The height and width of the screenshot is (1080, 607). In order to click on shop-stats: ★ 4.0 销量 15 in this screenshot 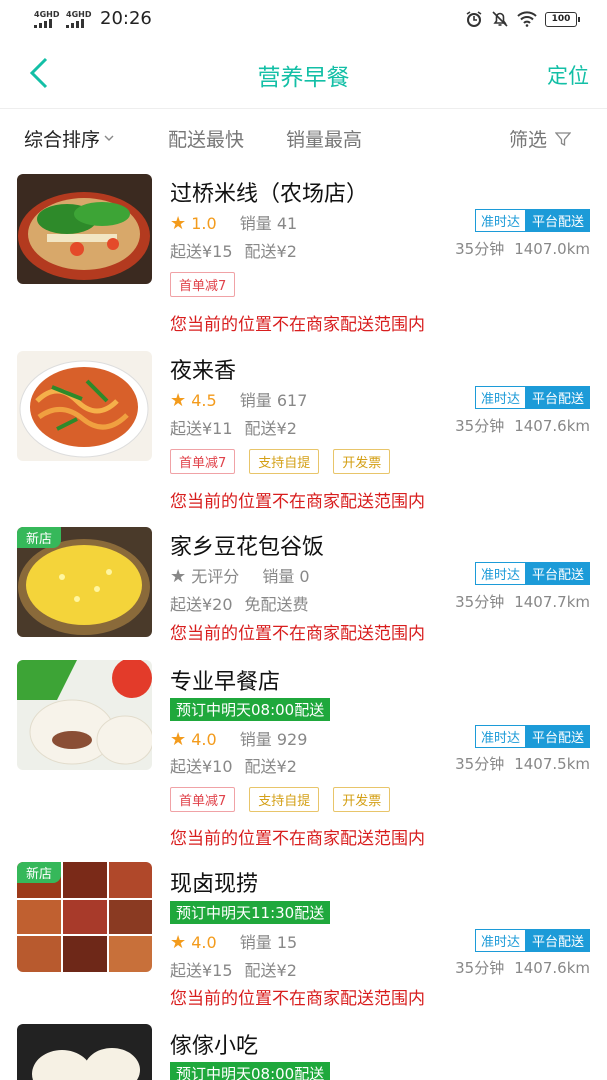, I will do `click(233, 941)`.